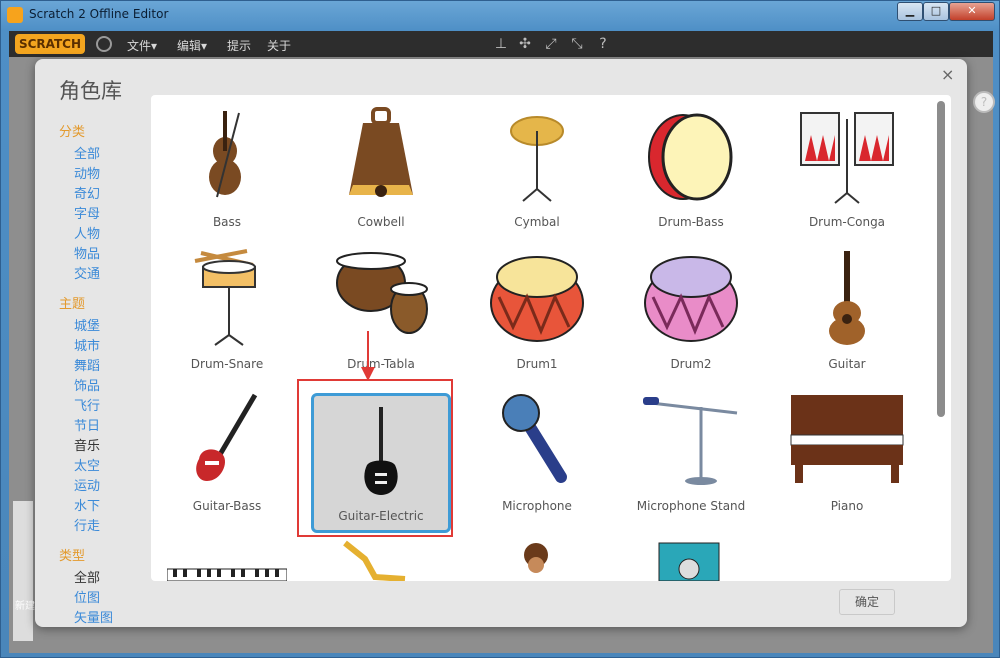  Describe the element at coordinates (87, 464) in the screenshot. I see `theme-space: 太空` at that location.